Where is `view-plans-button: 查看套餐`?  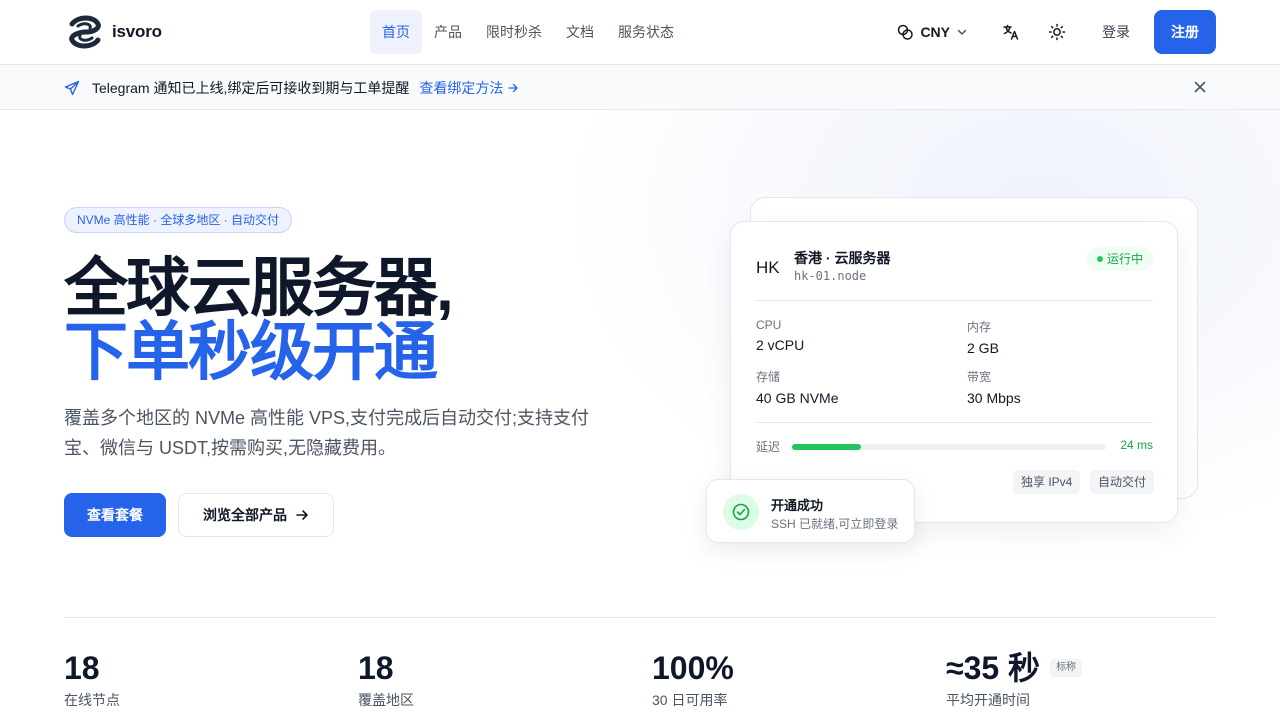
view-plans-button: 查看套餐 is located at coordinates (115, 515).